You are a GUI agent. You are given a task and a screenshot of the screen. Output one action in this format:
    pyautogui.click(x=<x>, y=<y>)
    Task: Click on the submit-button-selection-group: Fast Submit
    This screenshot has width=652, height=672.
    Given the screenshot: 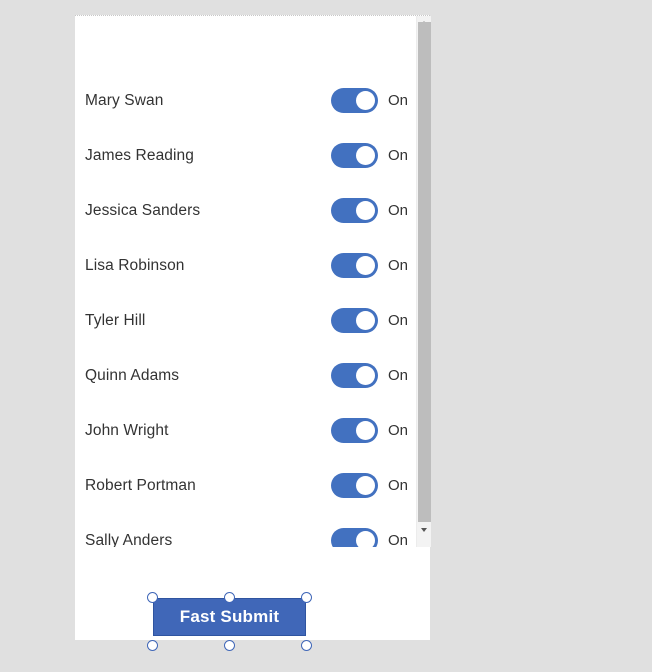 What is the action you would take?
    pyautogui.click(x=195, y=620)
    